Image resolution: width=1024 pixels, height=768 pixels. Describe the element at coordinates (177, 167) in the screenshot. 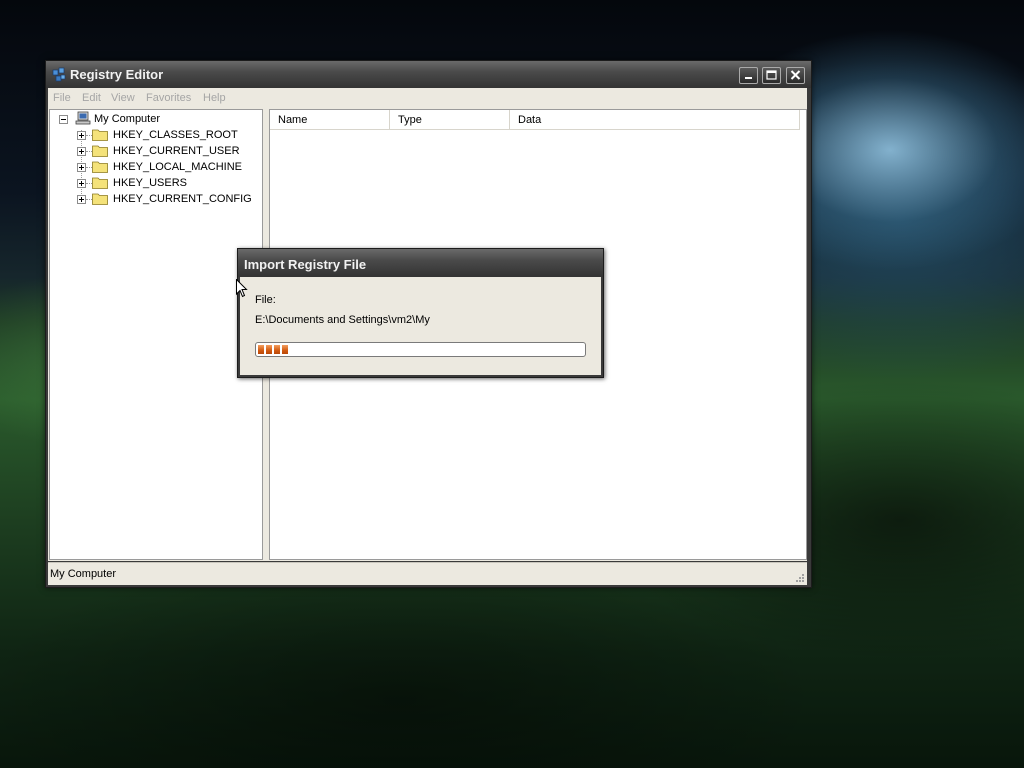

I see `tree-item-label: HKEY_LOCAL_MACHINE` at that location.